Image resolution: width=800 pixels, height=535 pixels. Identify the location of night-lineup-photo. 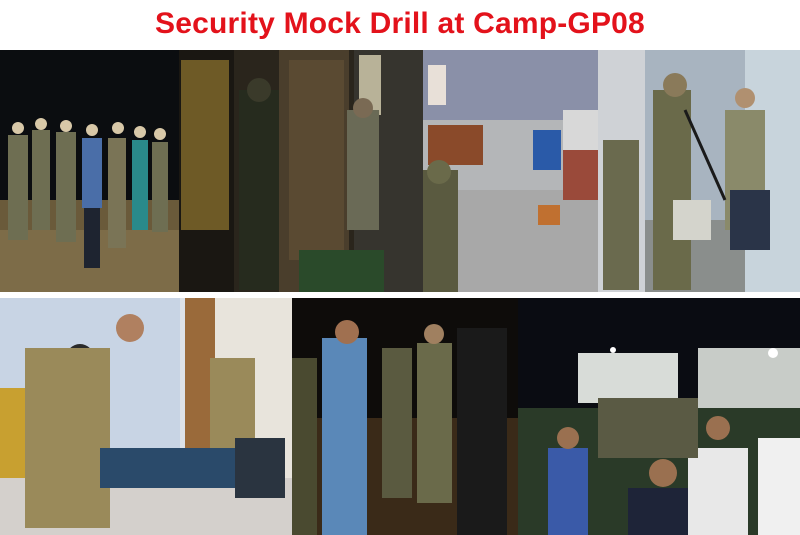
(89, 171).